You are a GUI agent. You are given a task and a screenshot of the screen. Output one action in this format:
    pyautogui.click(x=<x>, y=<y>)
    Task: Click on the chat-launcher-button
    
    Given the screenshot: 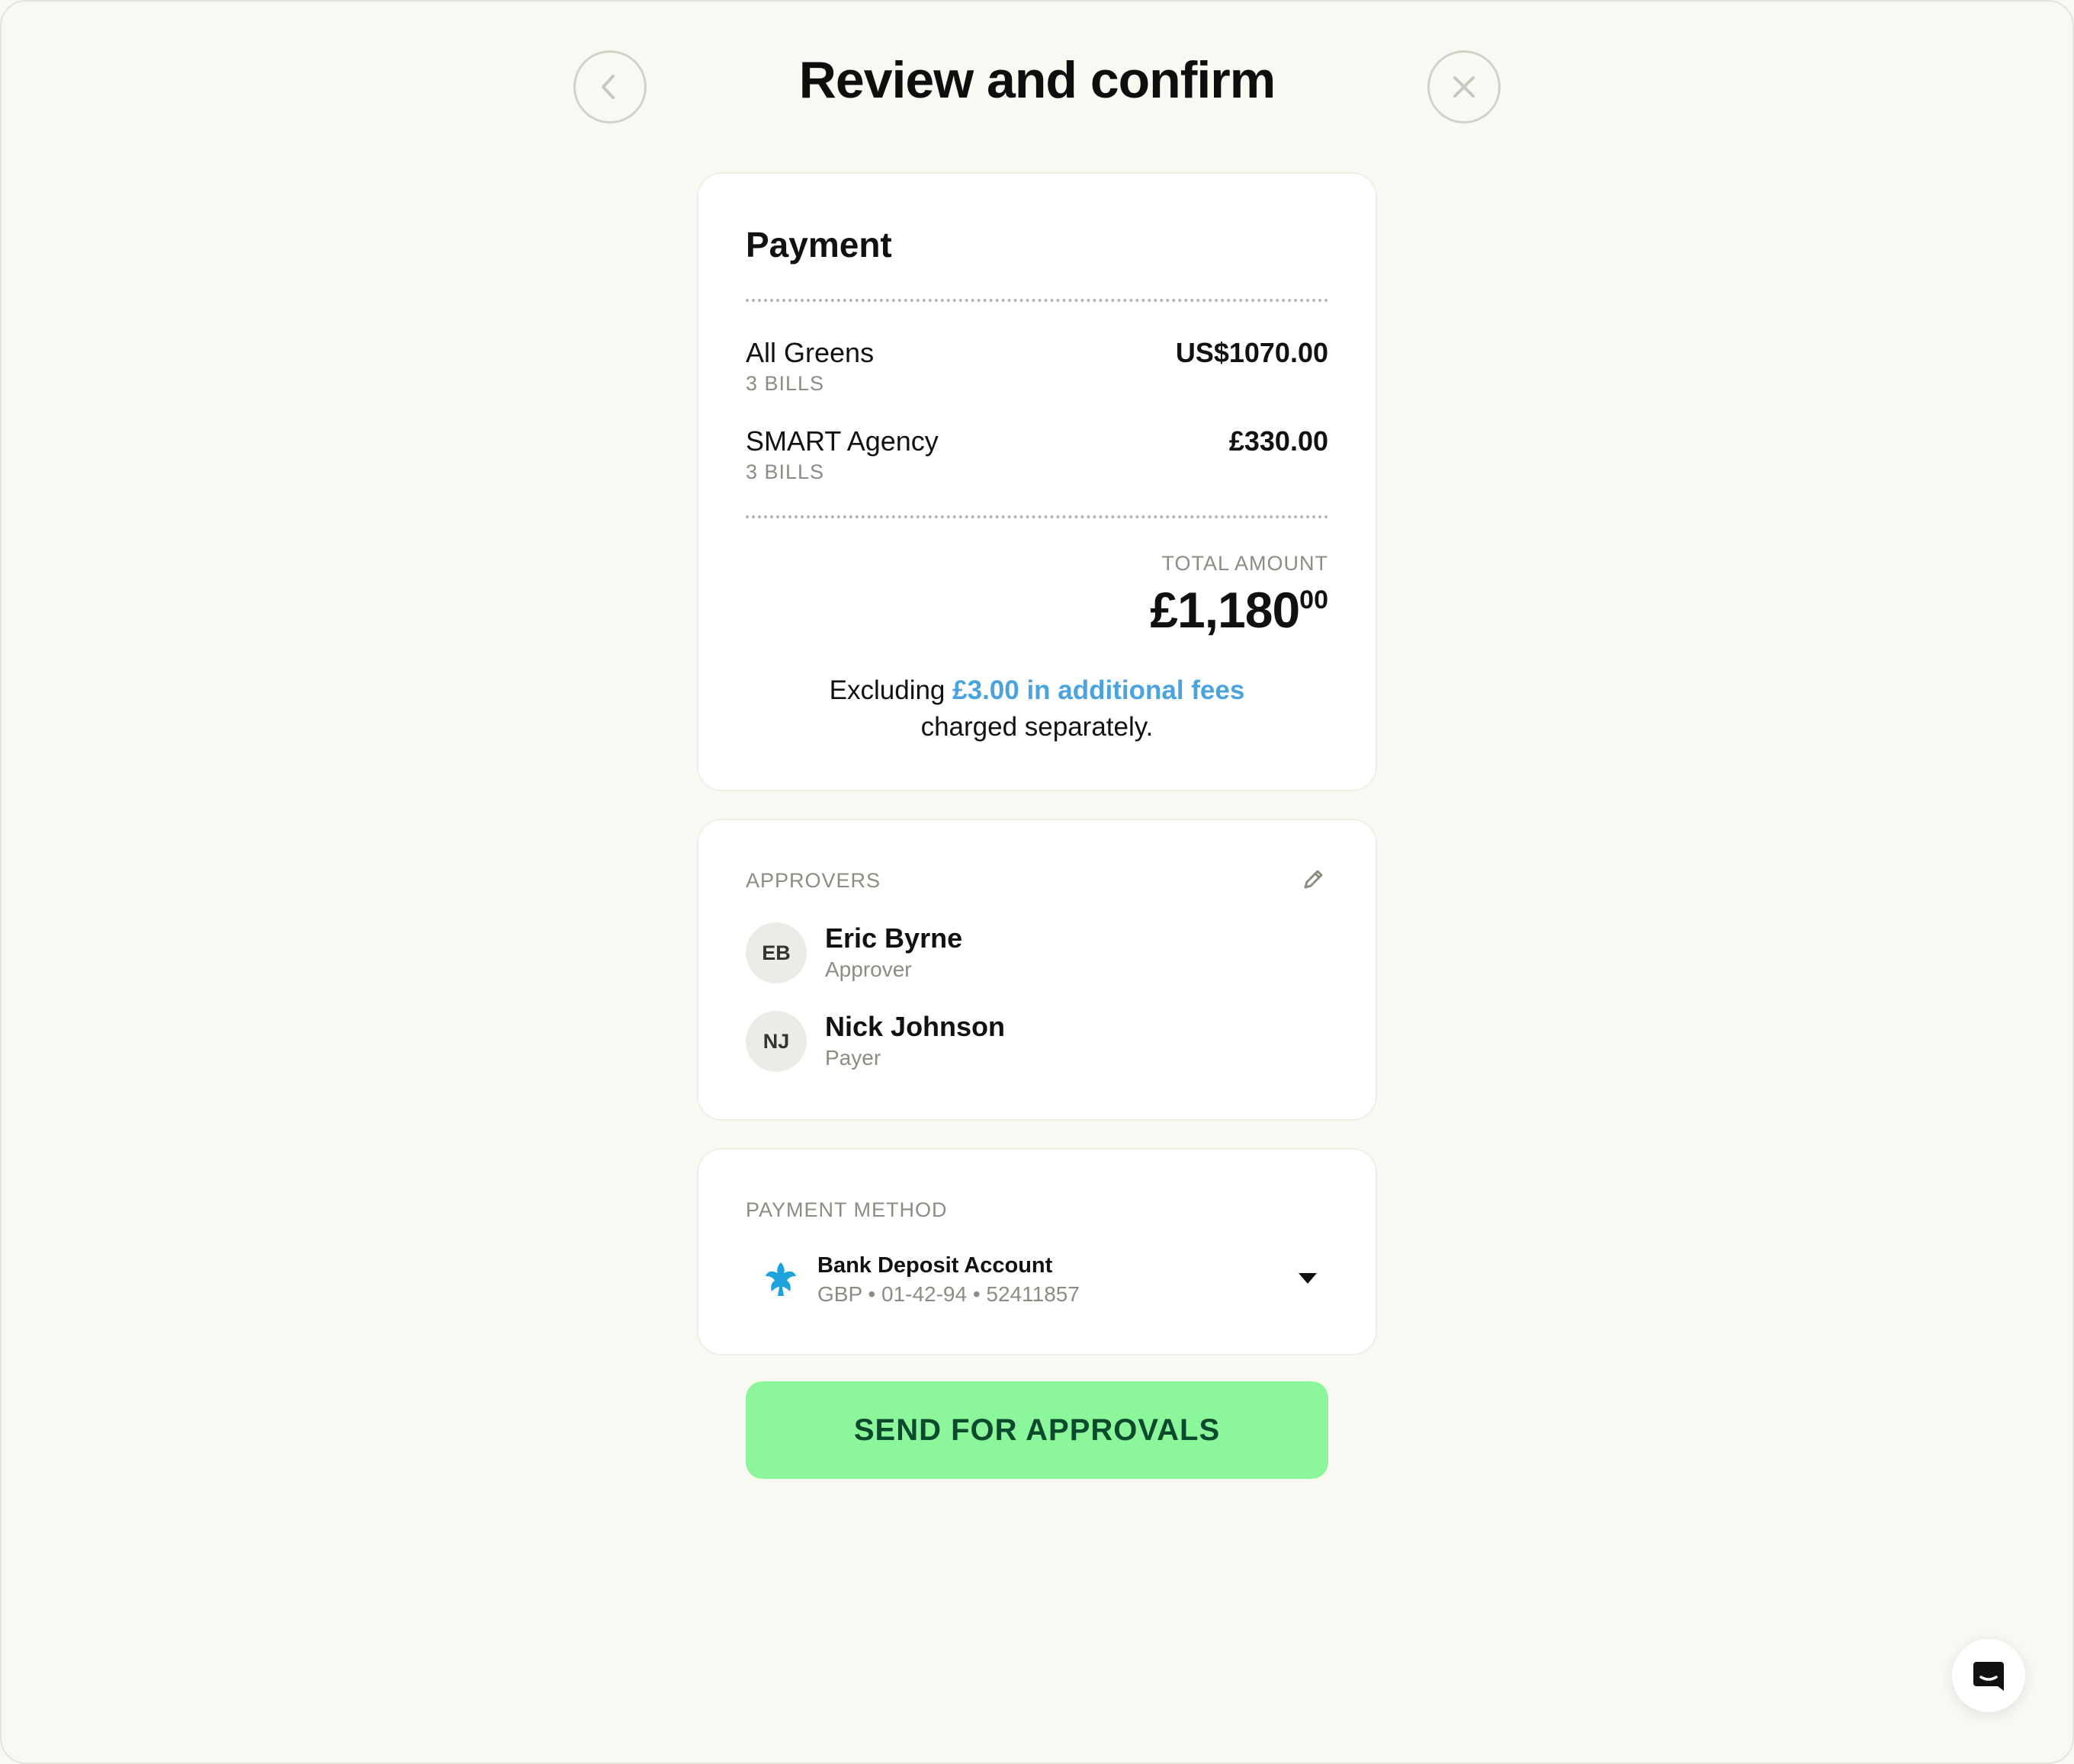 What is the action you would take?
    pyautogui.click(x=1988, y=1675)
    